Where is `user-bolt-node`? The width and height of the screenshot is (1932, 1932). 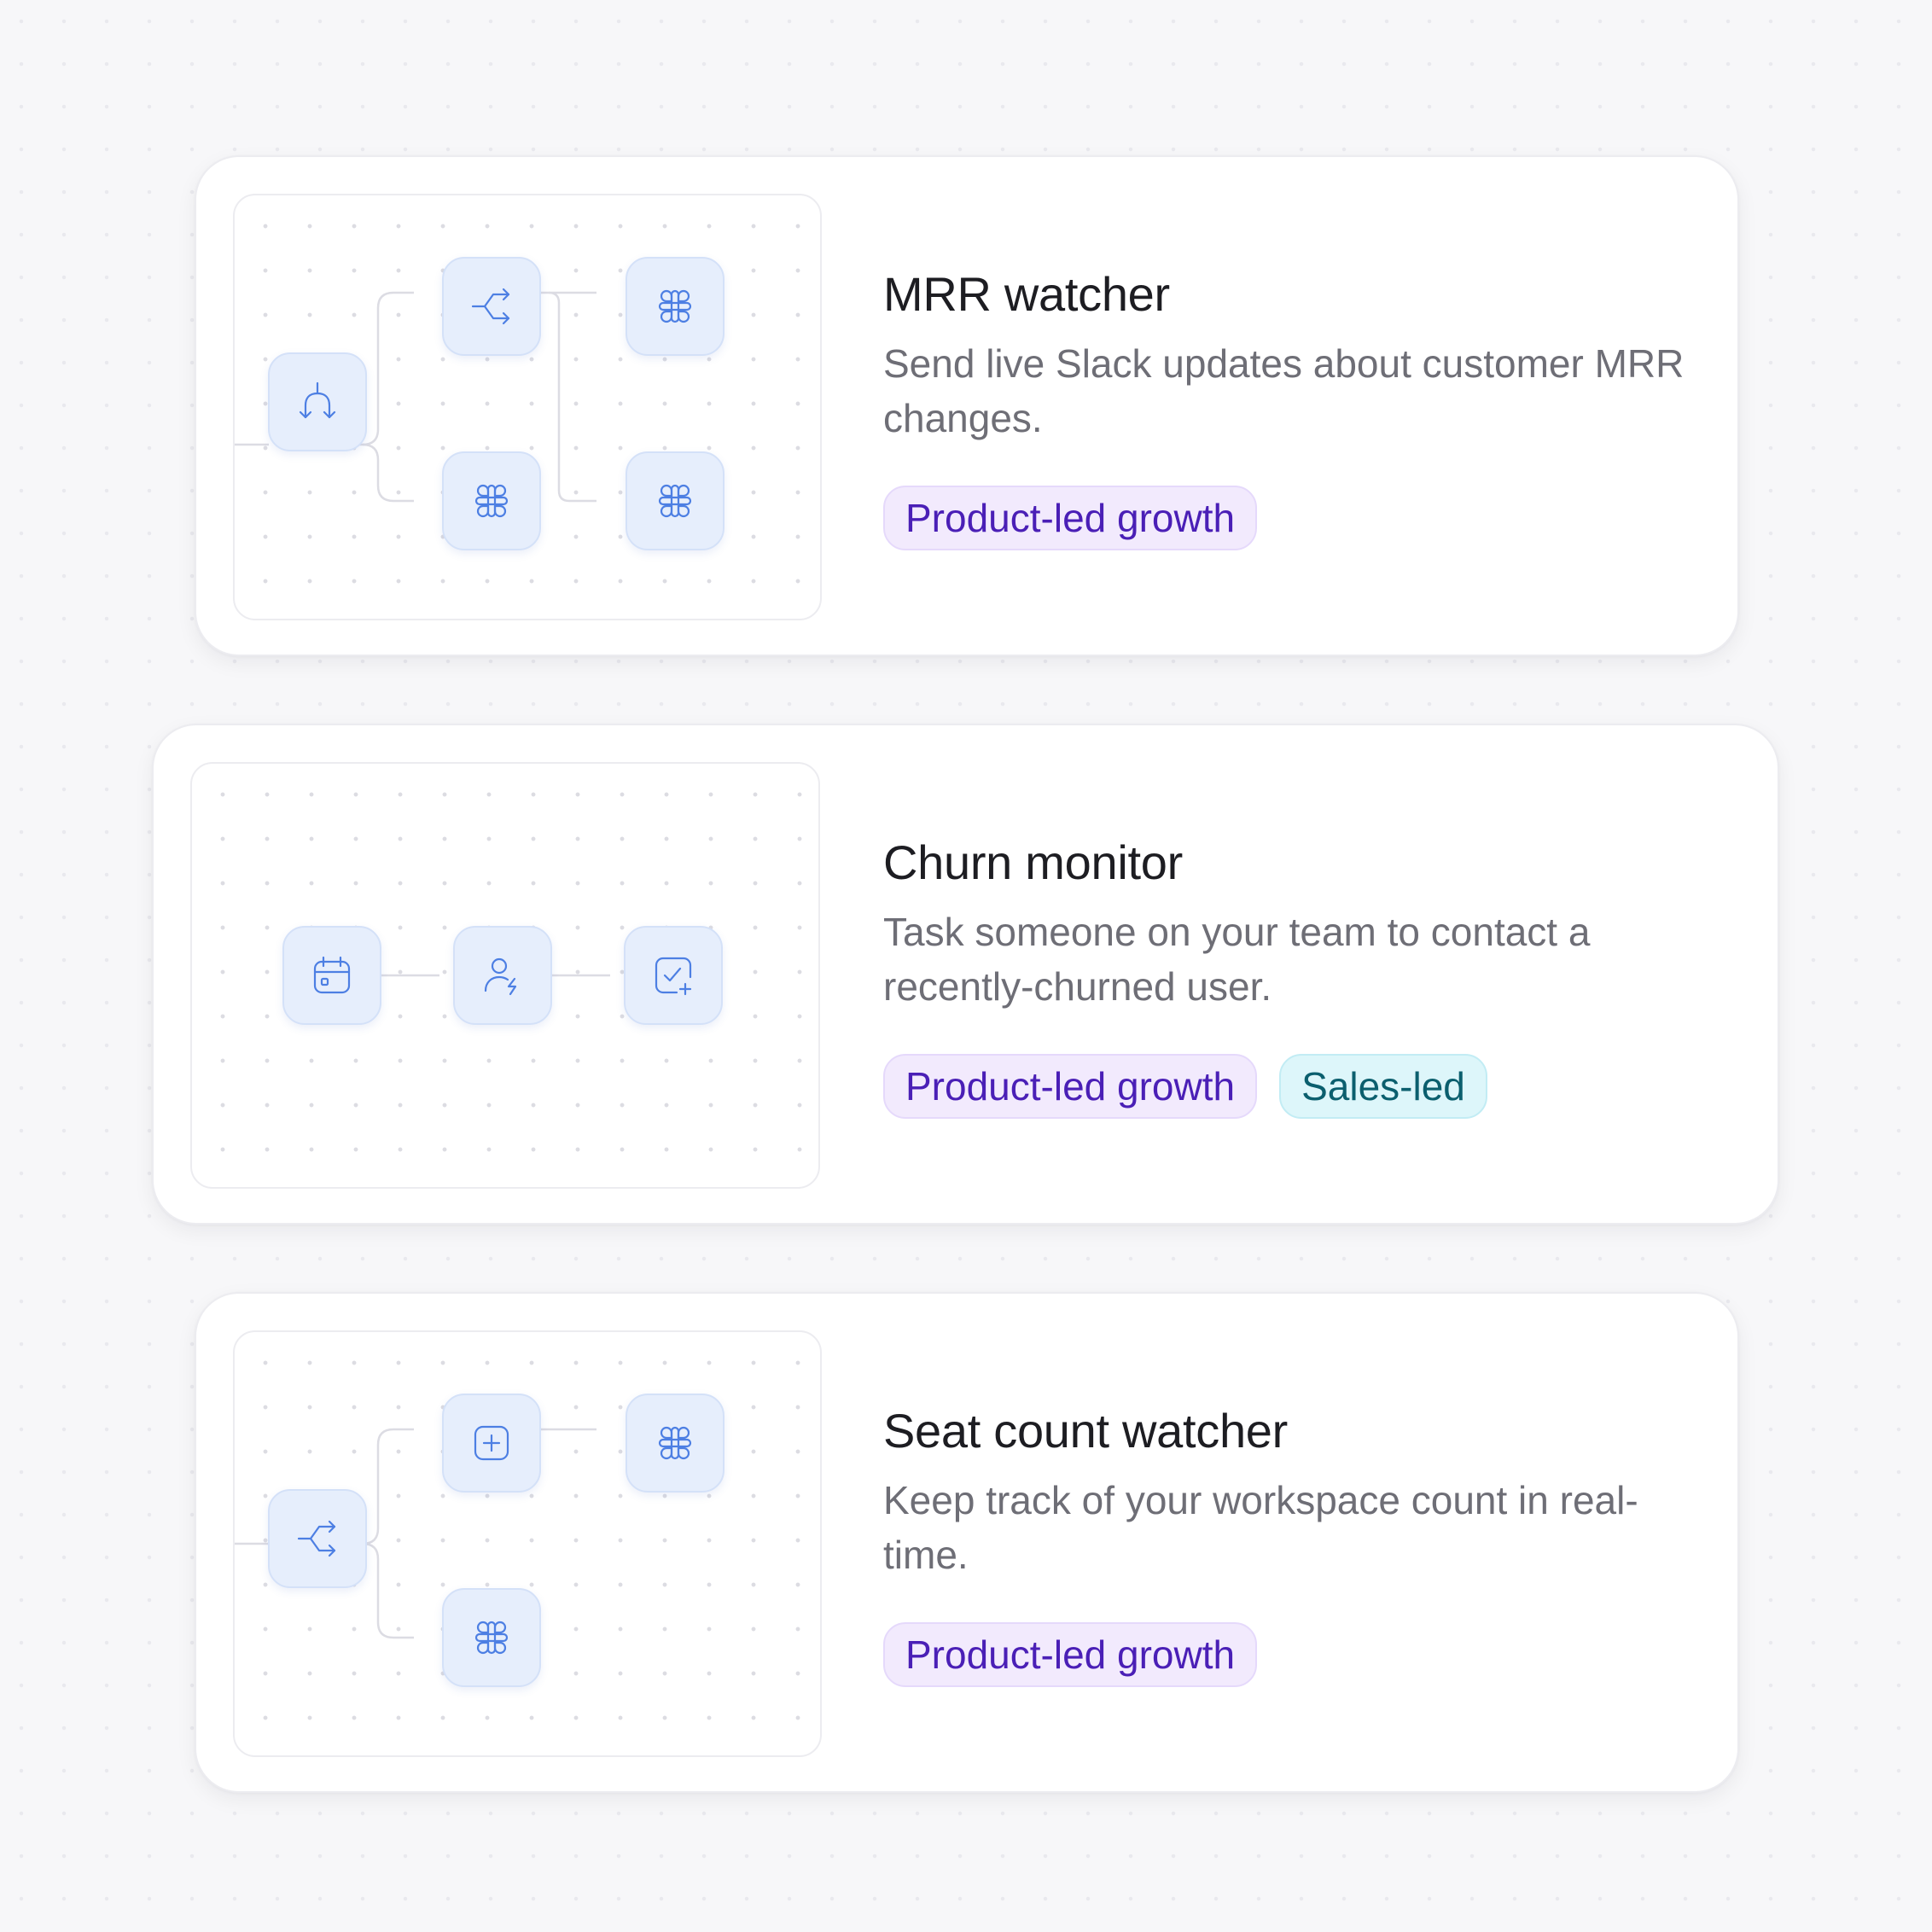
user-bolt-node is located at coordinates (503, 975).